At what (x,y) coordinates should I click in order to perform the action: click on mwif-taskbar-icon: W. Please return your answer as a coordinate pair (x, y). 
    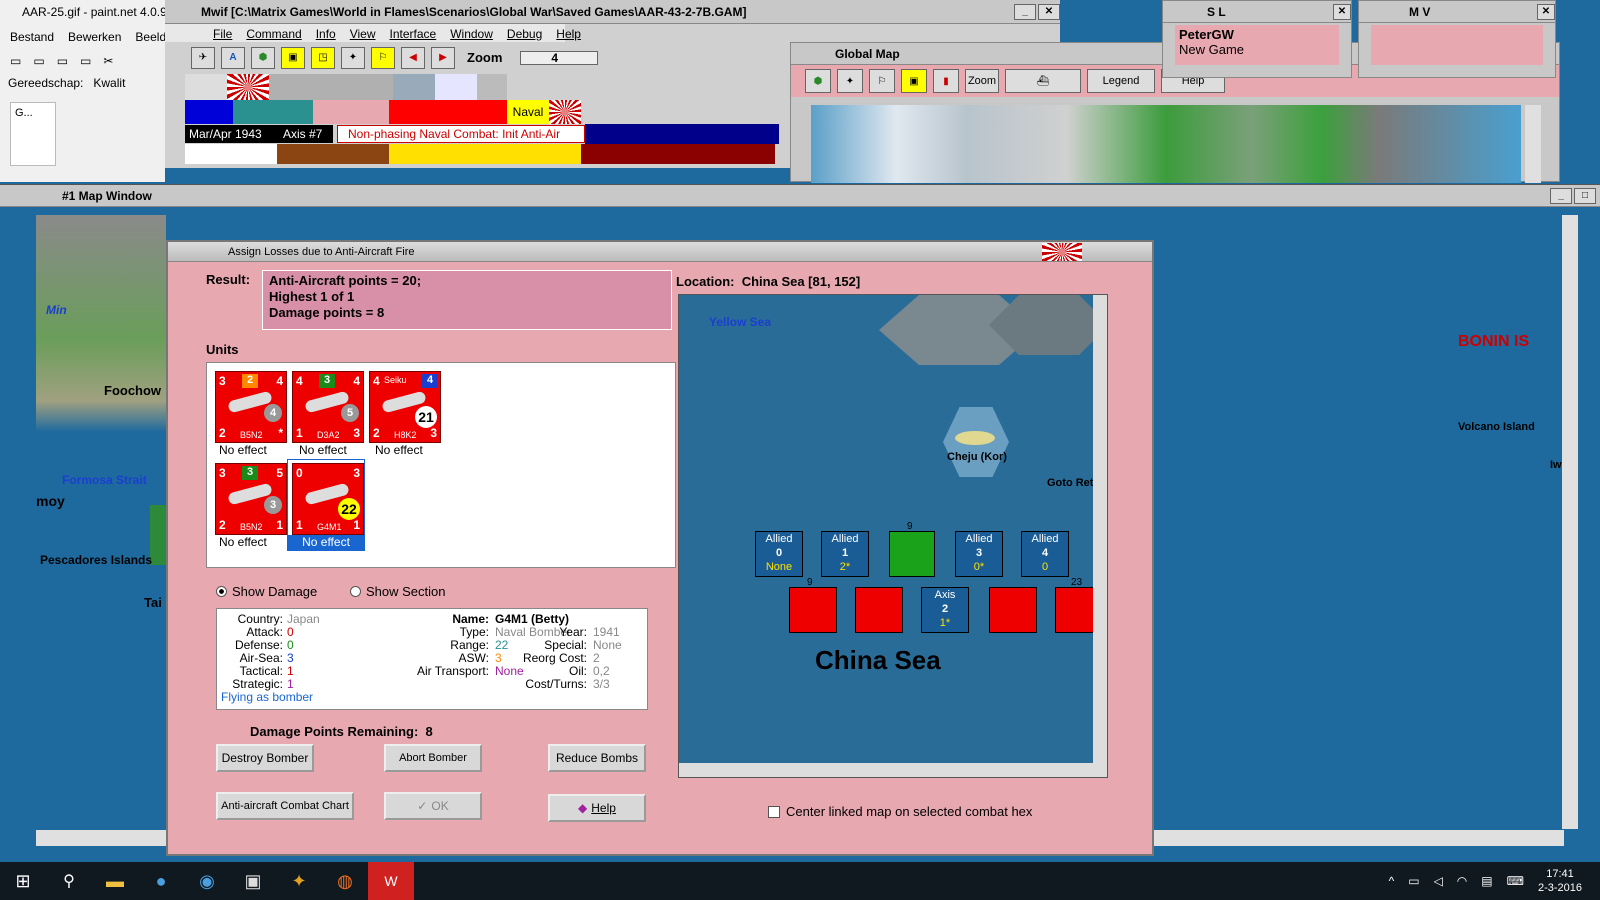
    Looking at the image, I should click on (391, 881).